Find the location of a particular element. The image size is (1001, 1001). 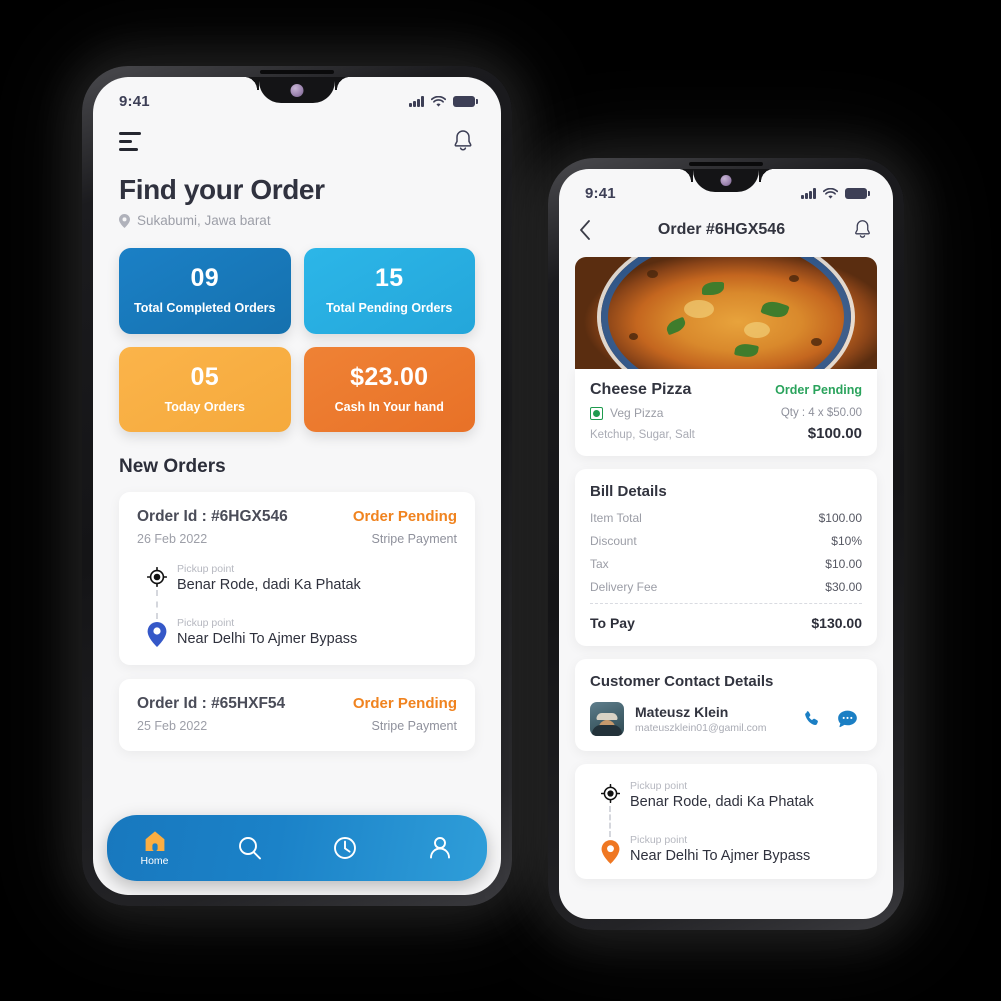

crust-char is located at coordinates (816, 341).